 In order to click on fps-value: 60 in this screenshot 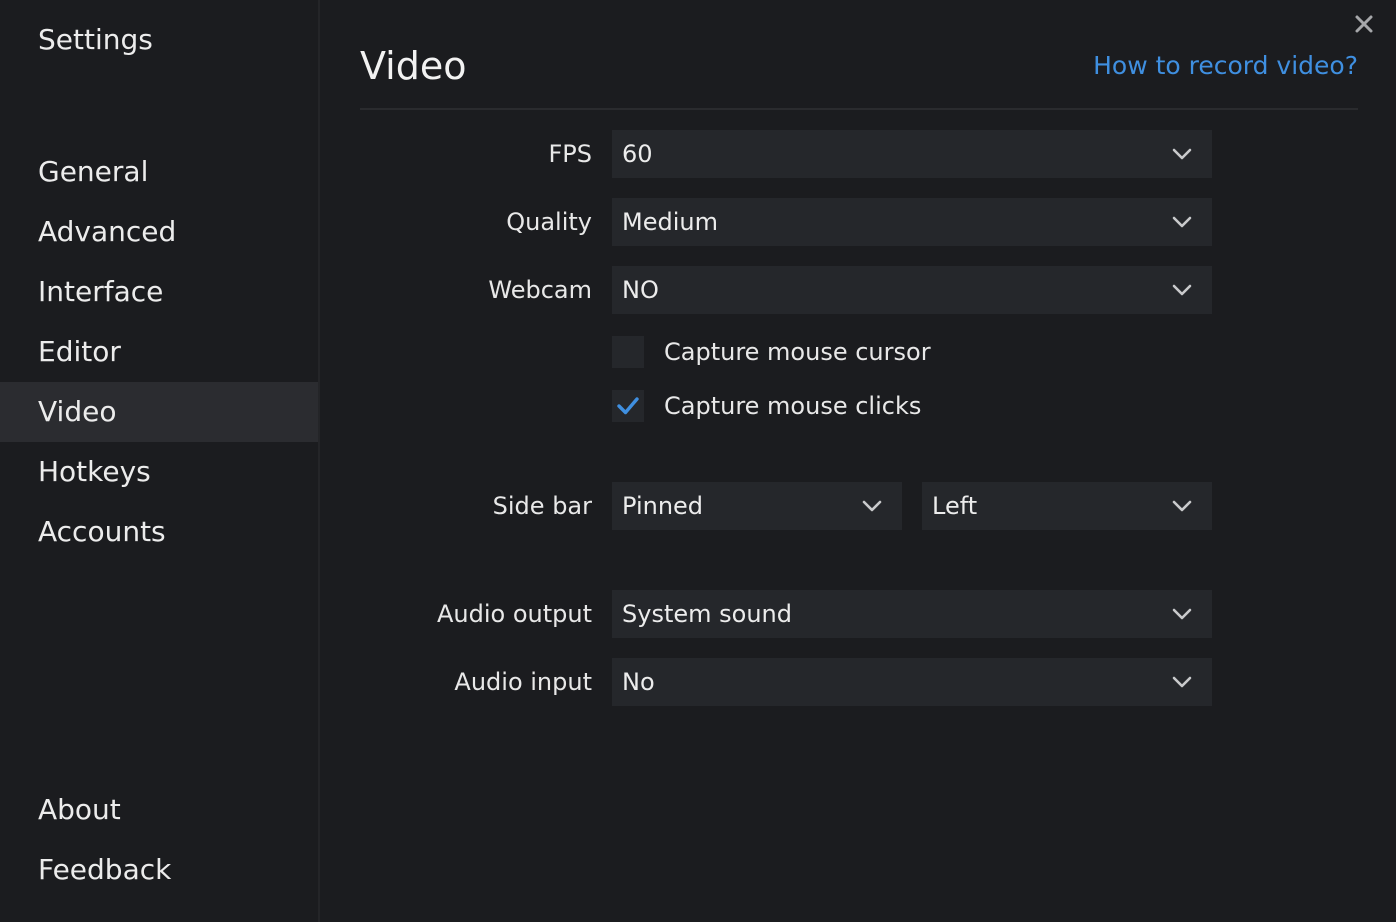, I will do `click(637, 154)`.